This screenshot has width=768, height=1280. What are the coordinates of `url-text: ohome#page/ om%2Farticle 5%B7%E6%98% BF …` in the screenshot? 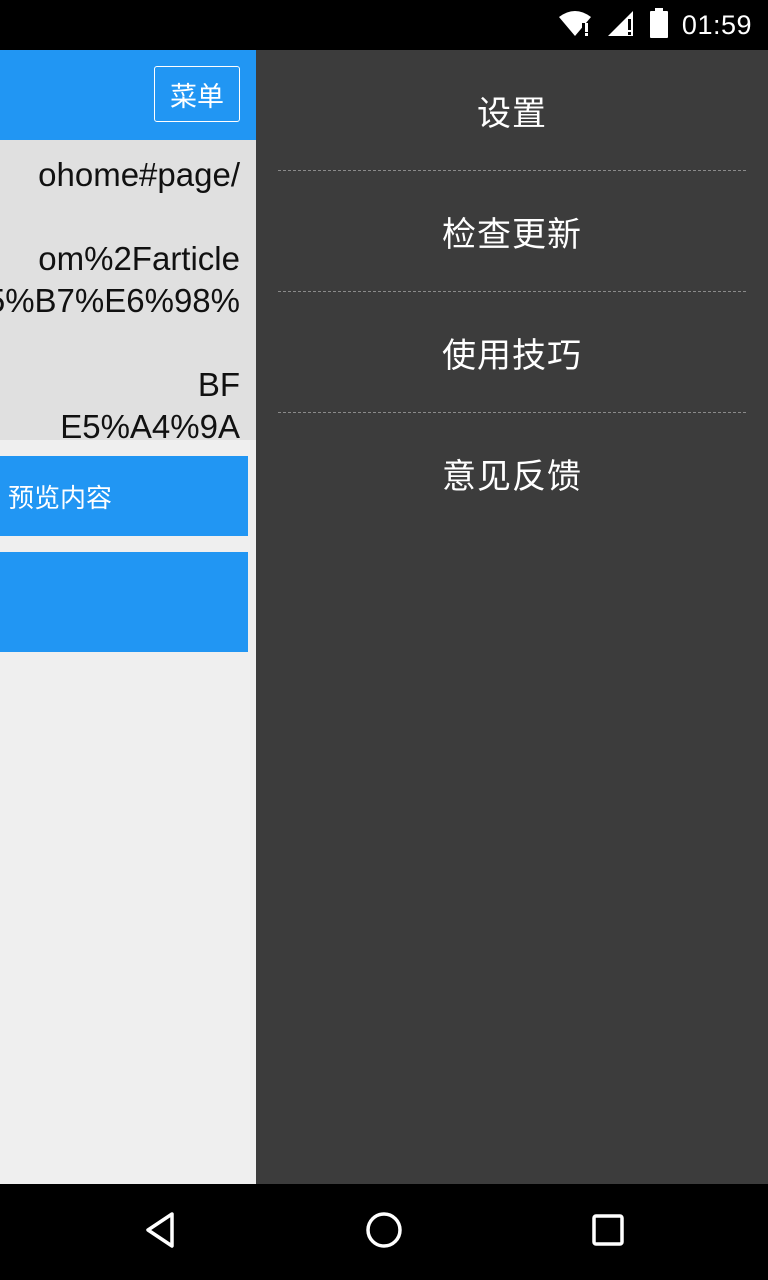 It's located at (120, 298).